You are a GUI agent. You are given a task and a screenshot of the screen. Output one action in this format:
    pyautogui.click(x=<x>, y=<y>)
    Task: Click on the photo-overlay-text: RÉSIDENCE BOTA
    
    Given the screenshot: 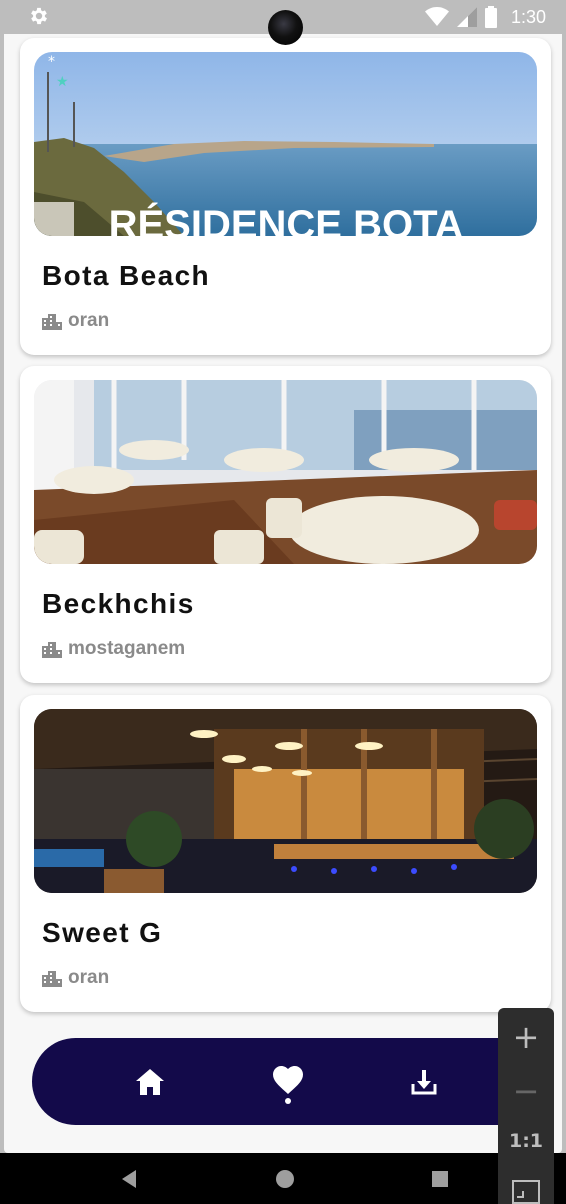 What is the action you would take?
    pyautogui.click(x=286, y=219)
    